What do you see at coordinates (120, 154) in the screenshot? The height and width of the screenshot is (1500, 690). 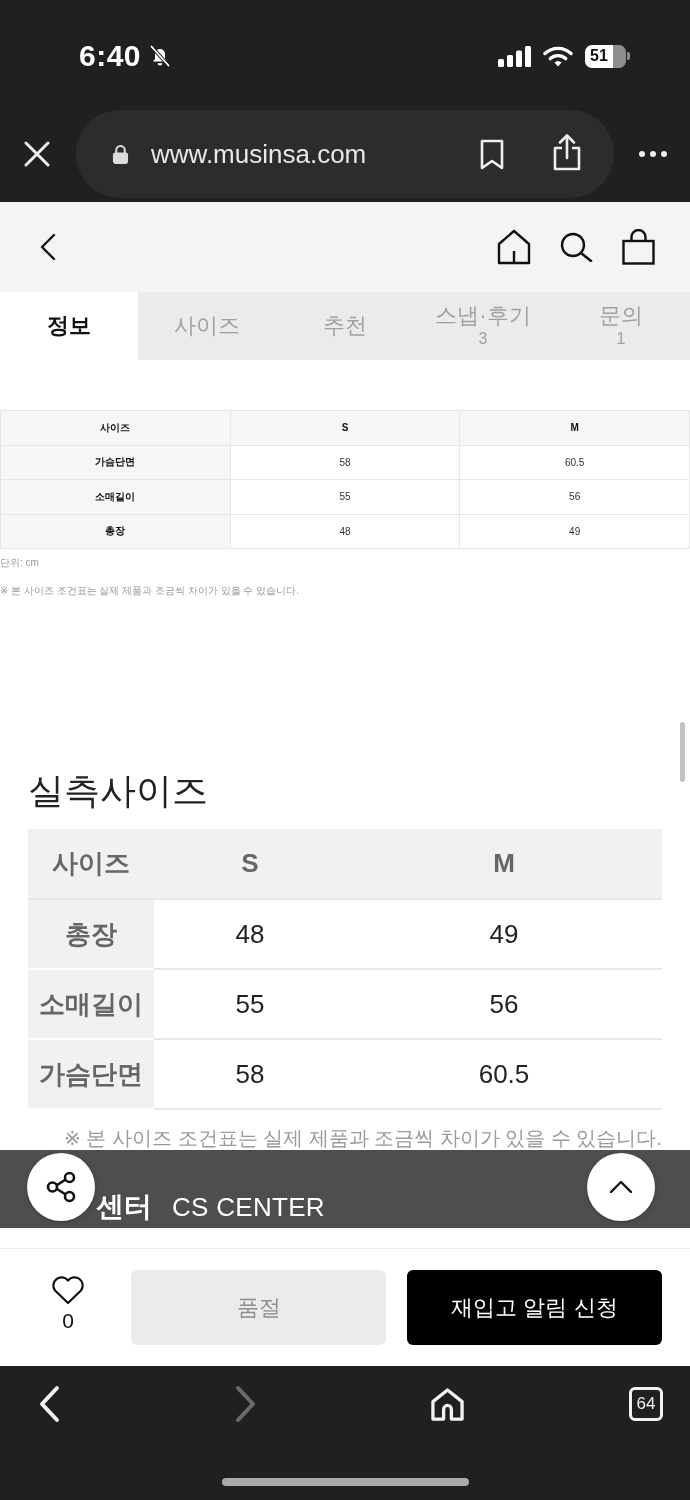 I see `lock-icon` at bounding box center [120, 154].